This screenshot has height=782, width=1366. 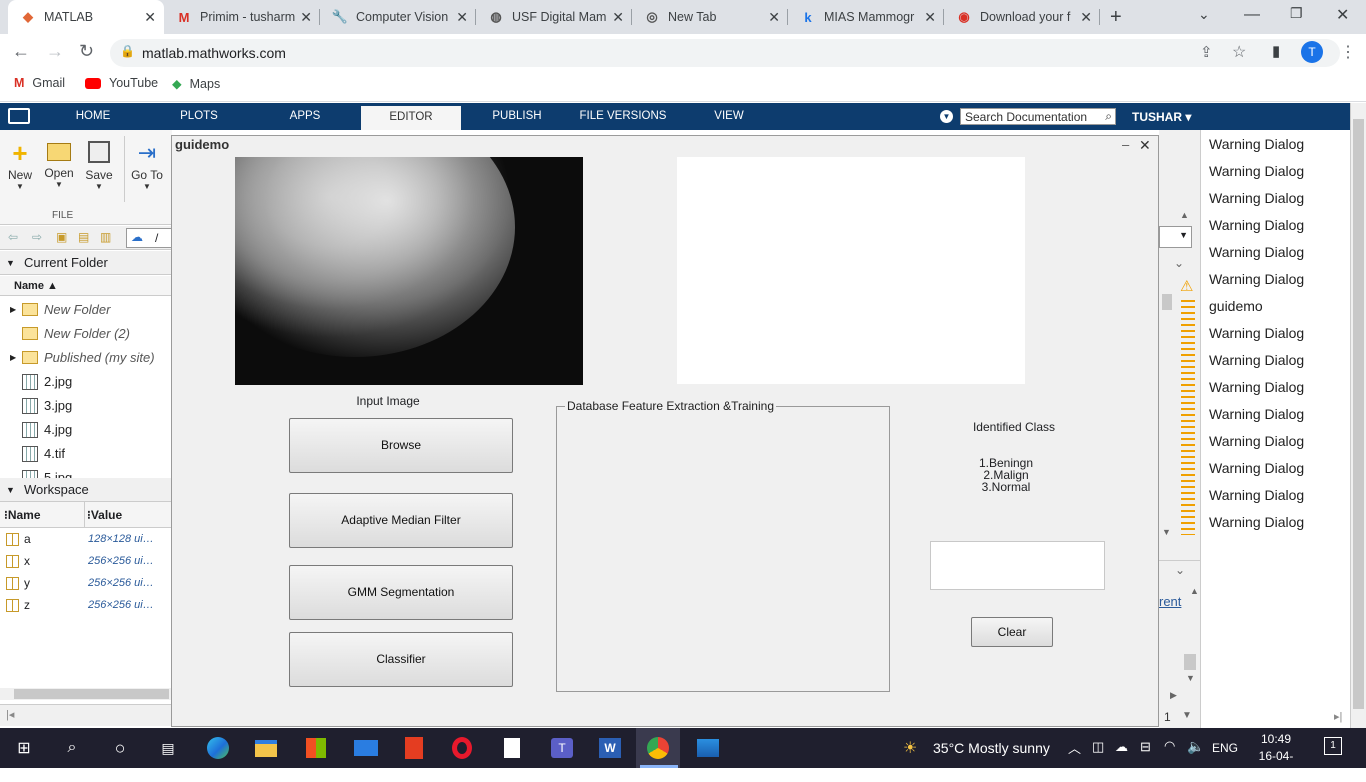 What do you see at coordinates (1186, 286) in the screenshot?
I see `warning-icon: ⚠` at bounding box center [1186, 286].